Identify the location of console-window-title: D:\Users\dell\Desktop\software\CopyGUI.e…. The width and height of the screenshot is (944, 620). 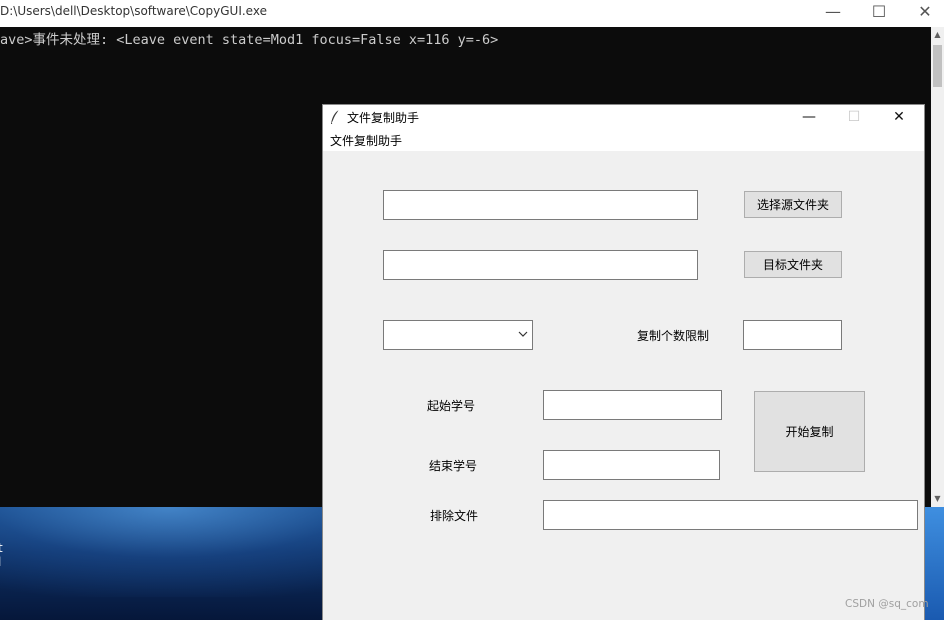
(133, 11).